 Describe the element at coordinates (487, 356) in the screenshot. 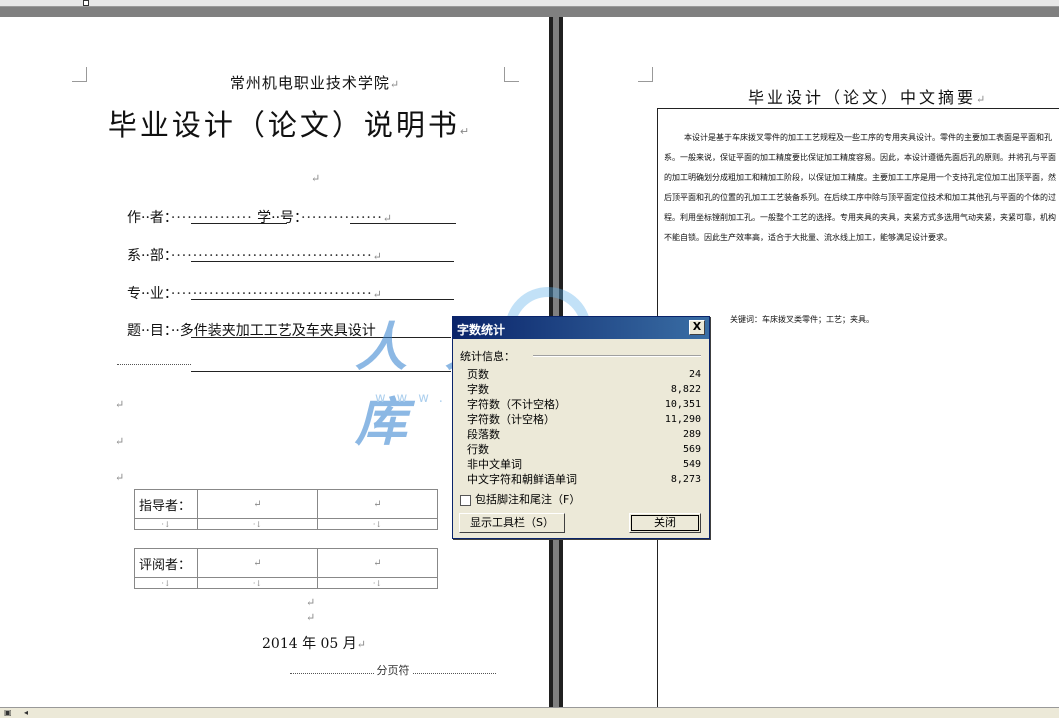

I see `stats-group-label: 统计信息：` at that location.